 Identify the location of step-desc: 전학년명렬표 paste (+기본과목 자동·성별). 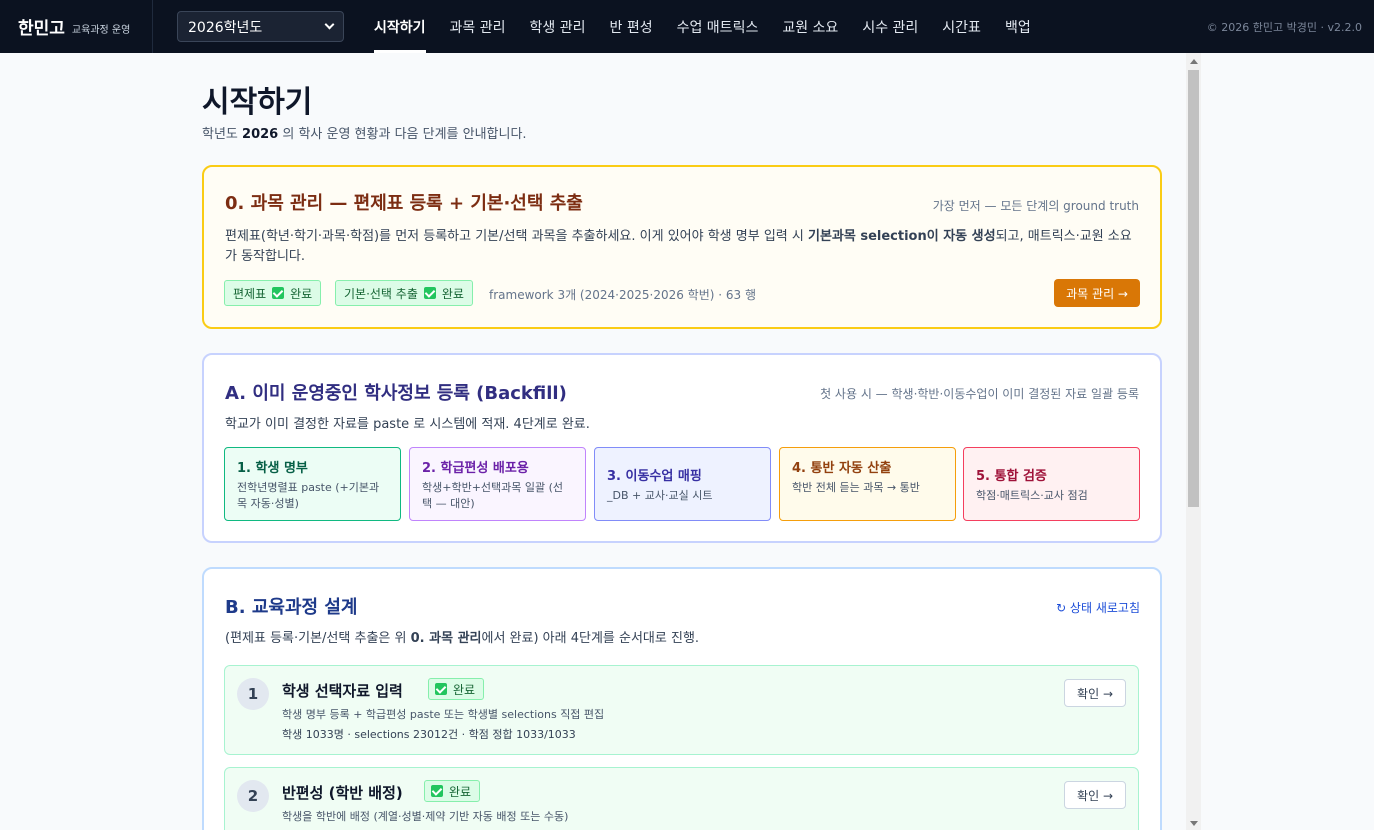
(308, 495).